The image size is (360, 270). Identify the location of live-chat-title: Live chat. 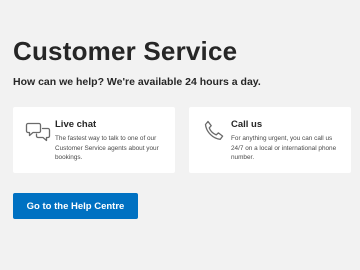
(76, 124).